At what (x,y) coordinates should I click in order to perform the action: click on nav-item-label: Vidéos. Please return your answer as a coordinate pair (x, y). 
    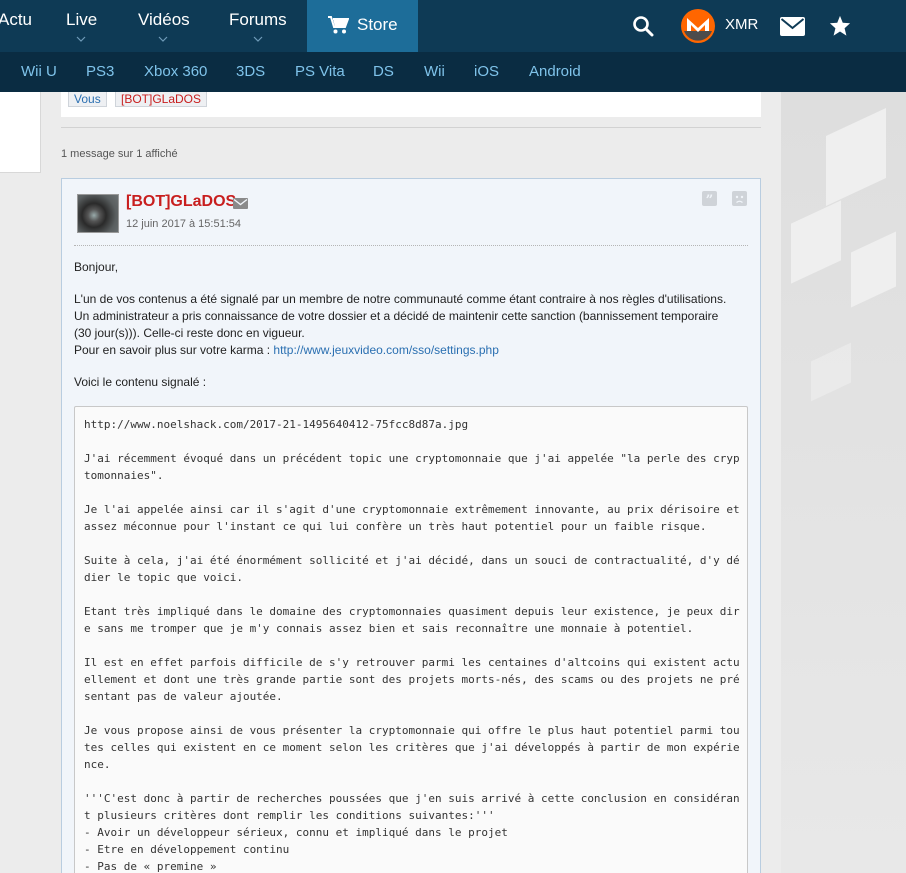
    Looking at the image, I should click on (164, 19).